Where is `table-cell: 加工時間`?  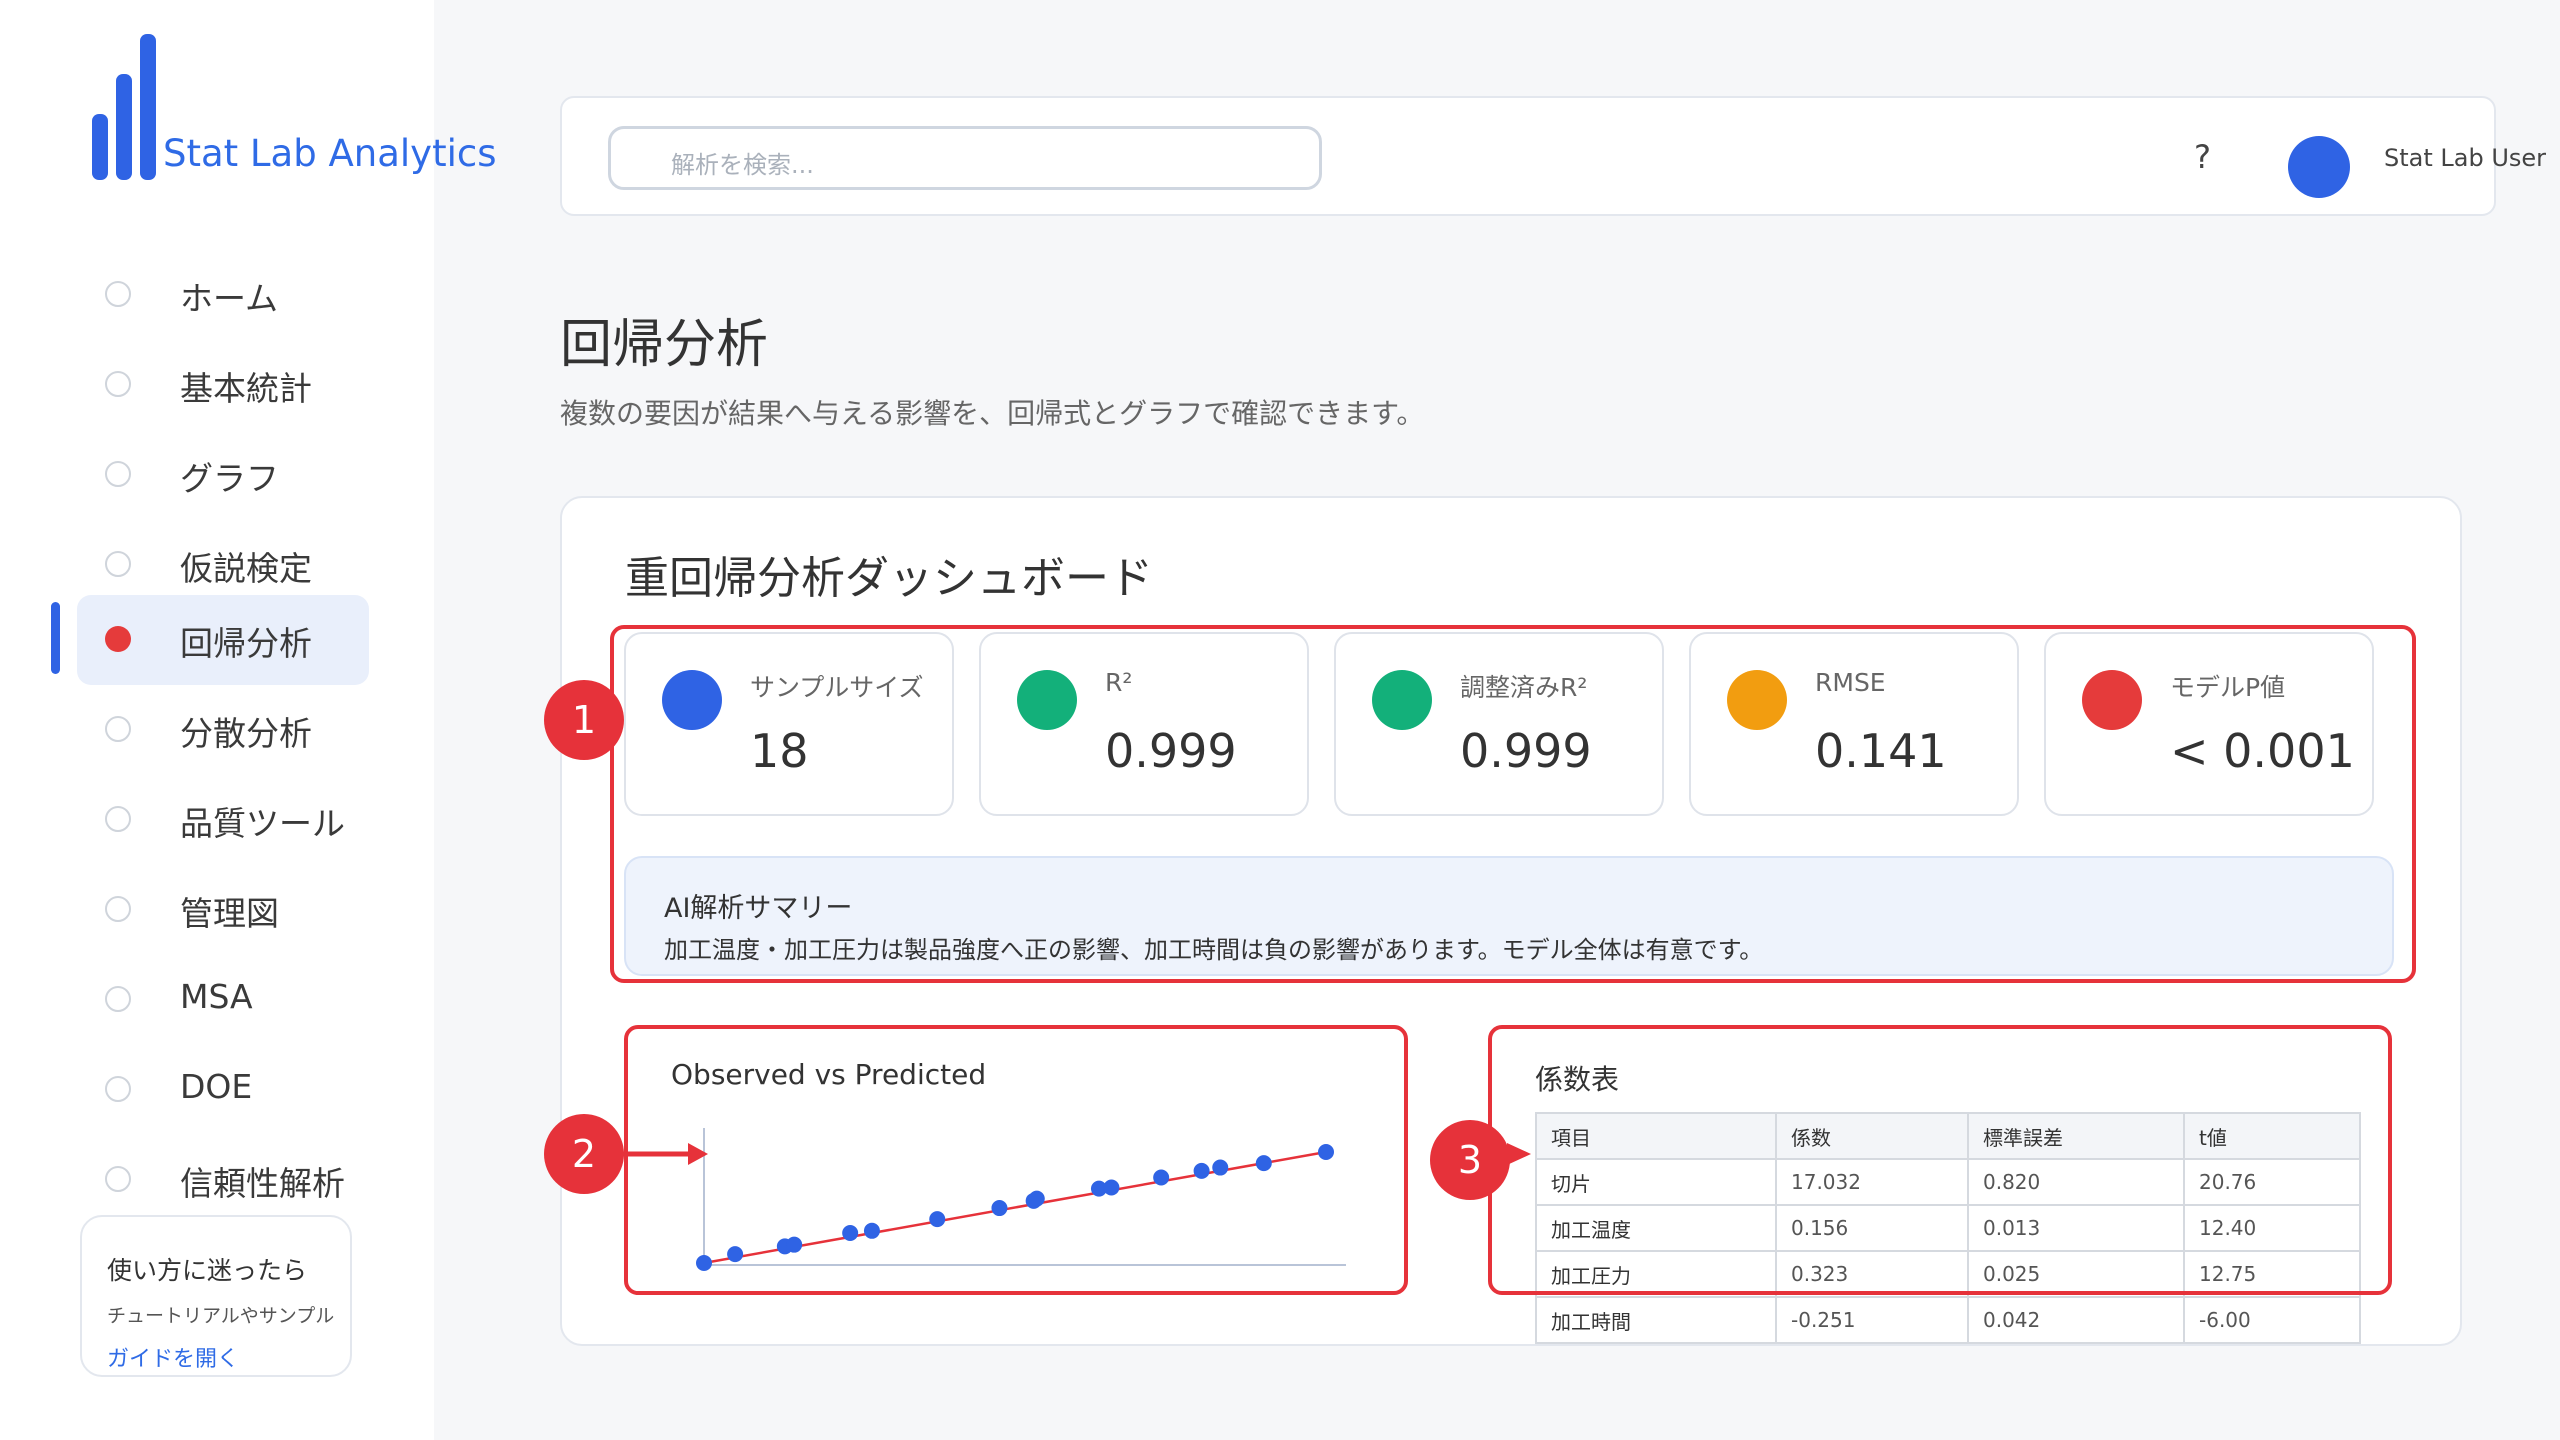 table-cell: 加工時間 is located at coordinates (1656, 1320).